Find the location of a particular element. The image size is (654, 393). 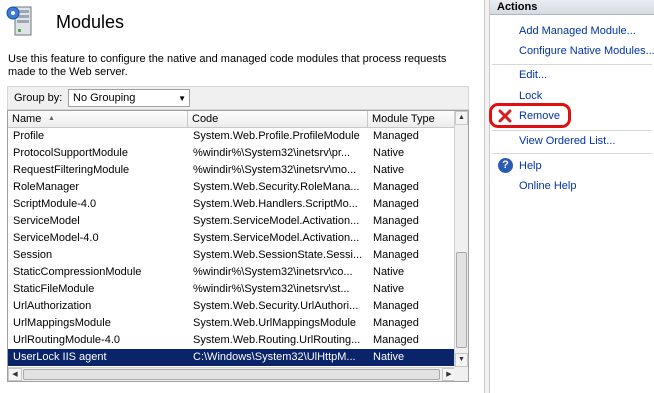

scroll-up-icon: ▲ is located at coordinates (461, 118).